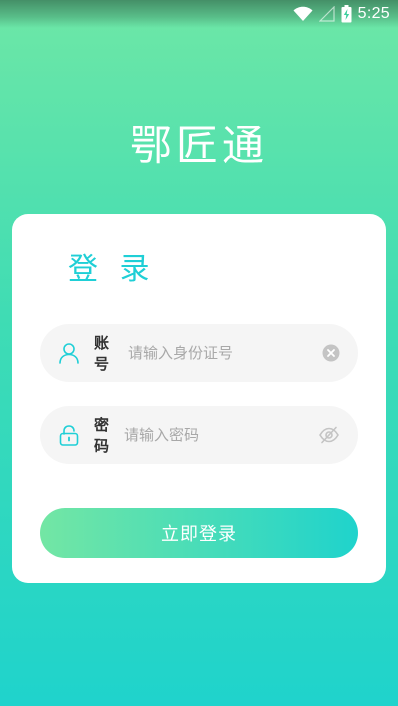  I want to click on status-icons: 5:25, so click(341, 14).